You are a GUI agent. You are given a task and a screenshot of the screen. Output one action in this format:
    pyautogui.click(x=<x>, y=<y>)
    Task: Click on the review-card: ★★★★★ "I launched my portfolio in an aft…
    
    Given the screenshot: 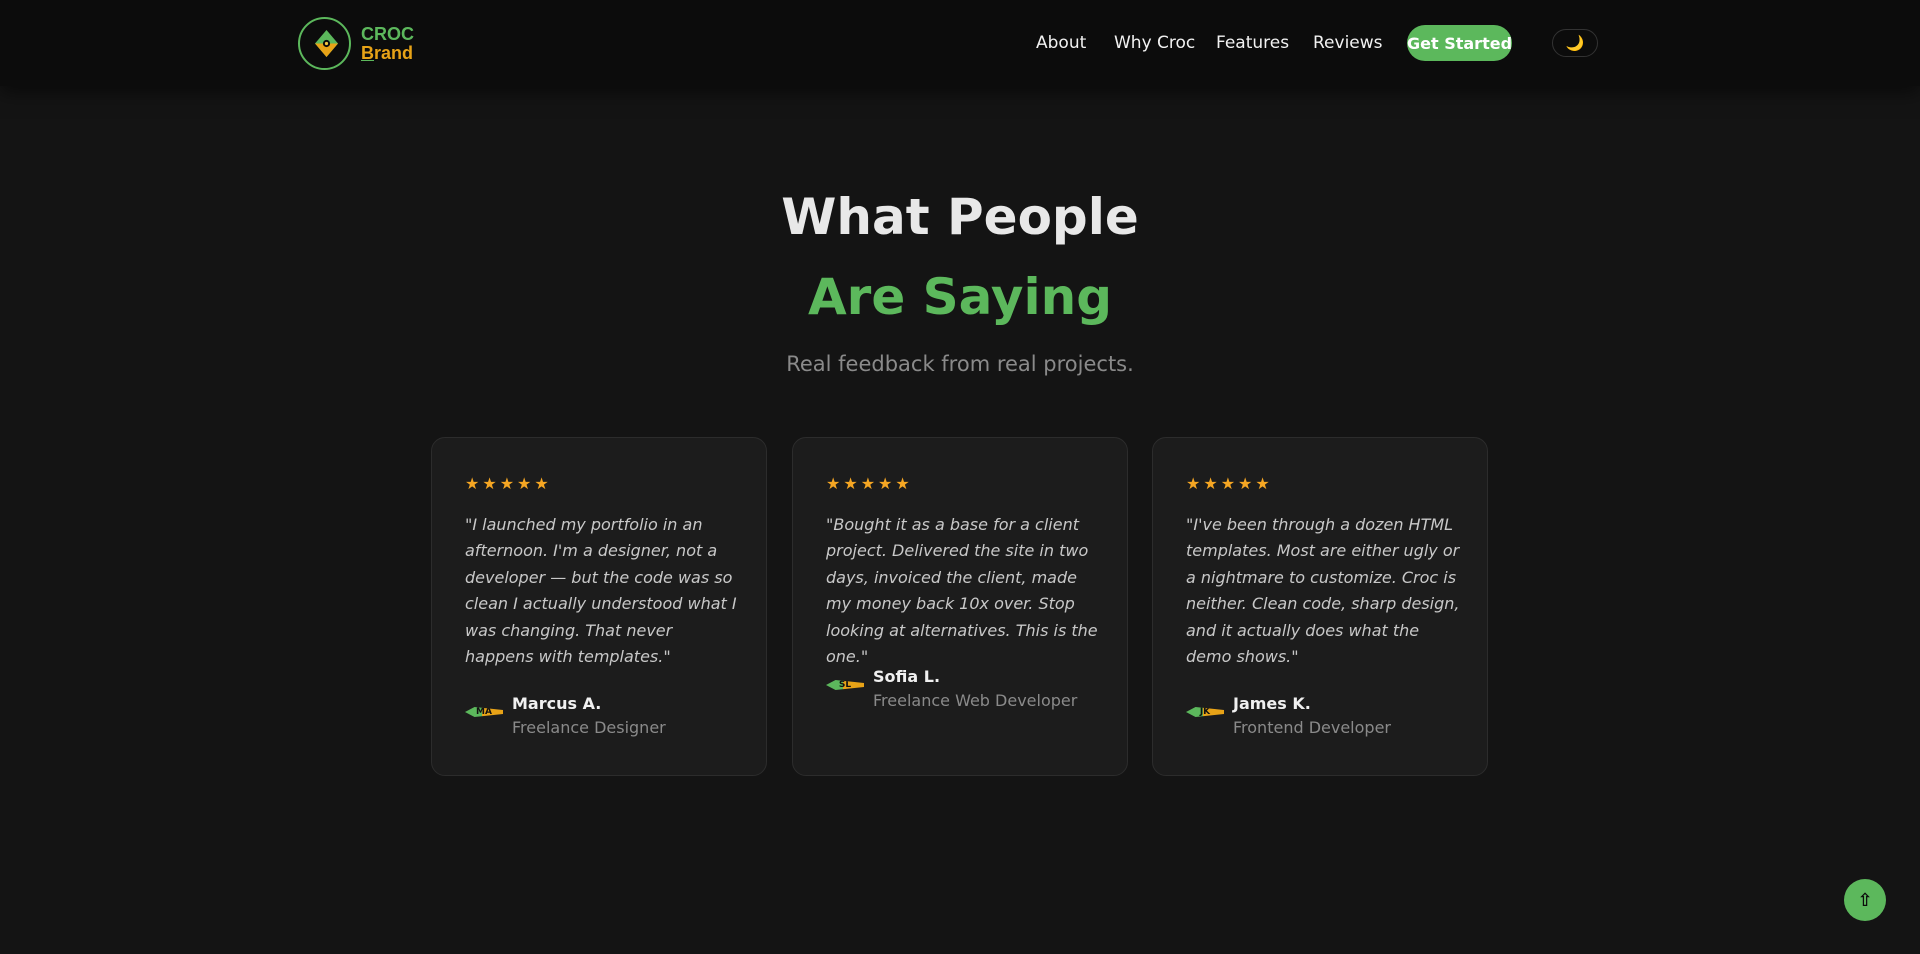 What is the action you would take?
    pyautogui.click(x=599, y=606)
    